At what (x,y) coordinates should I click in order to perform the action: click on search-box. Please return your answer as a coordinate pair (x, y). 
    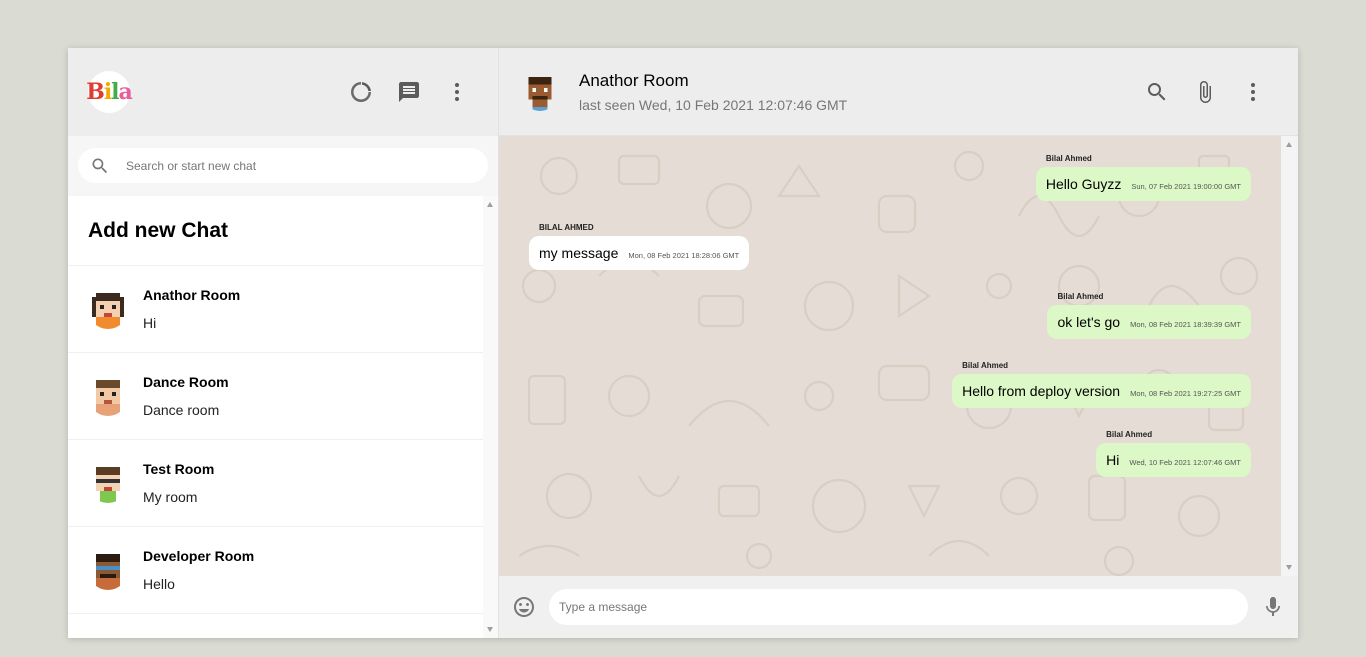
    Looking at the image, I should click on (283, 165).